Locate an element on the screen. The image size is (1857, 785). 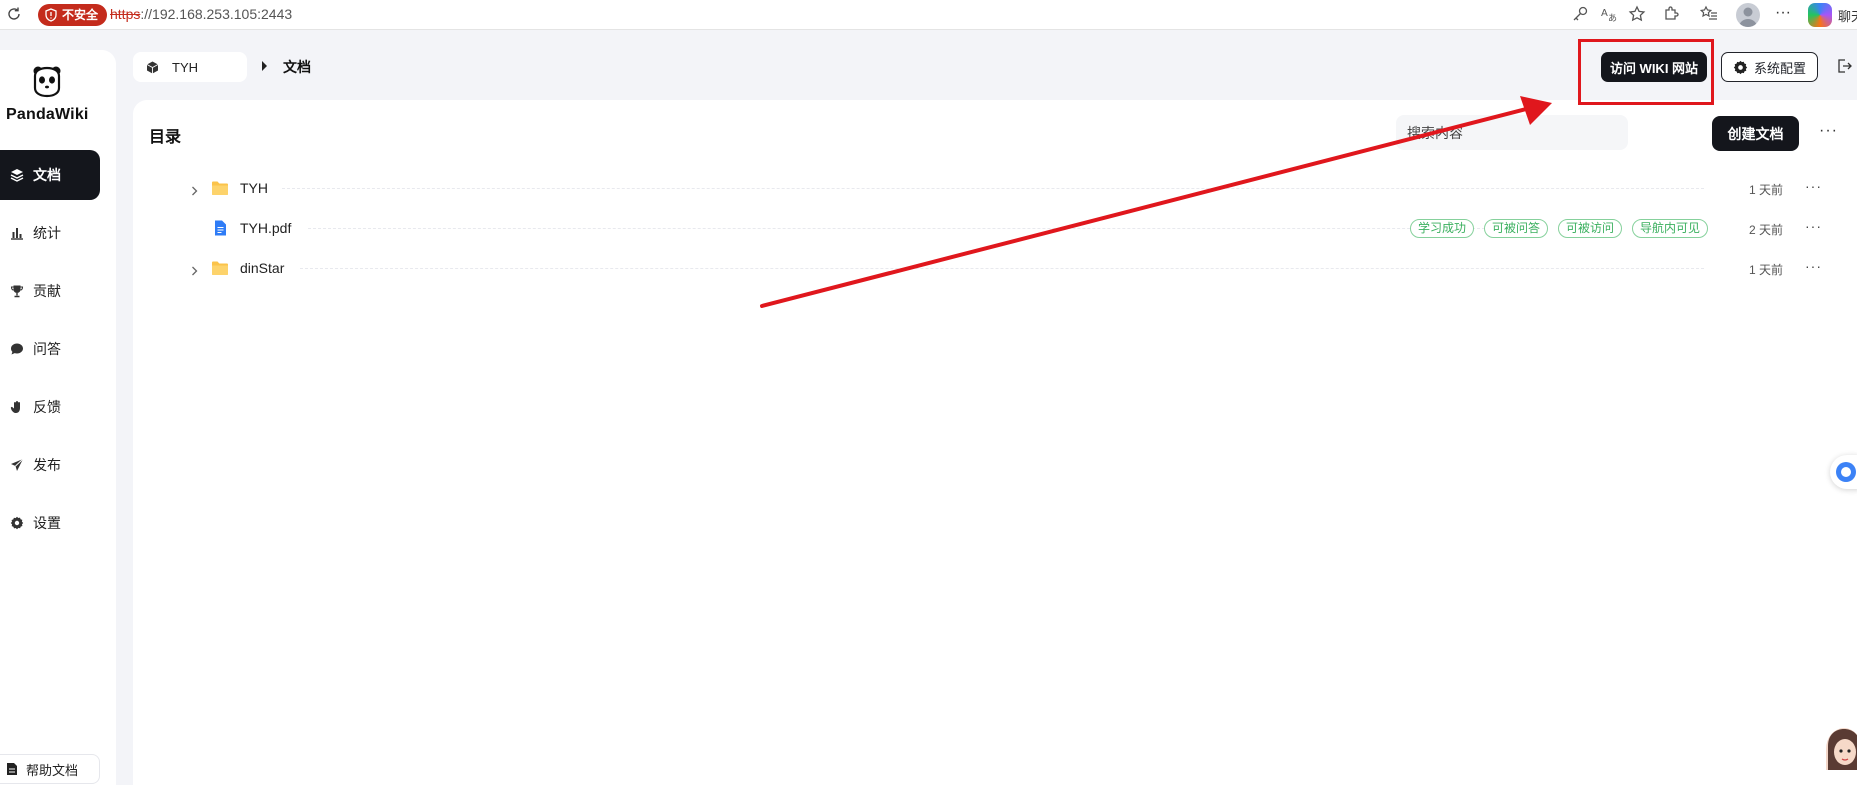
tree-row: dinStar 1 天前 ··· is located at coordinates (995, 268).